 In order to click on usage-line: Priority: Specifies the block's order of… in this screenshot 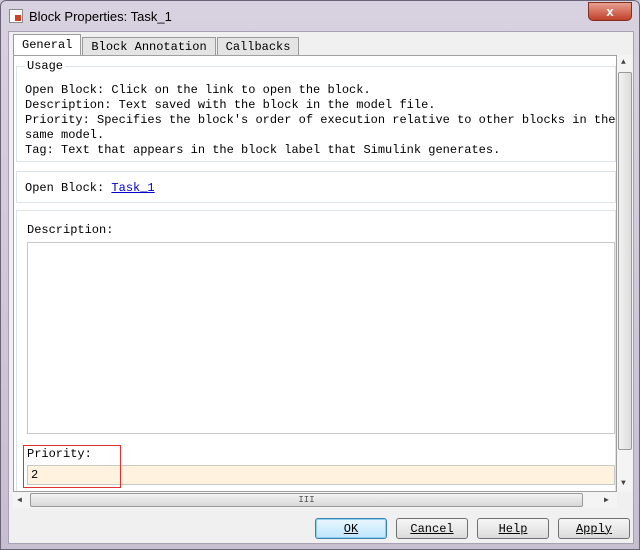, I will do `click(320, 127)`.